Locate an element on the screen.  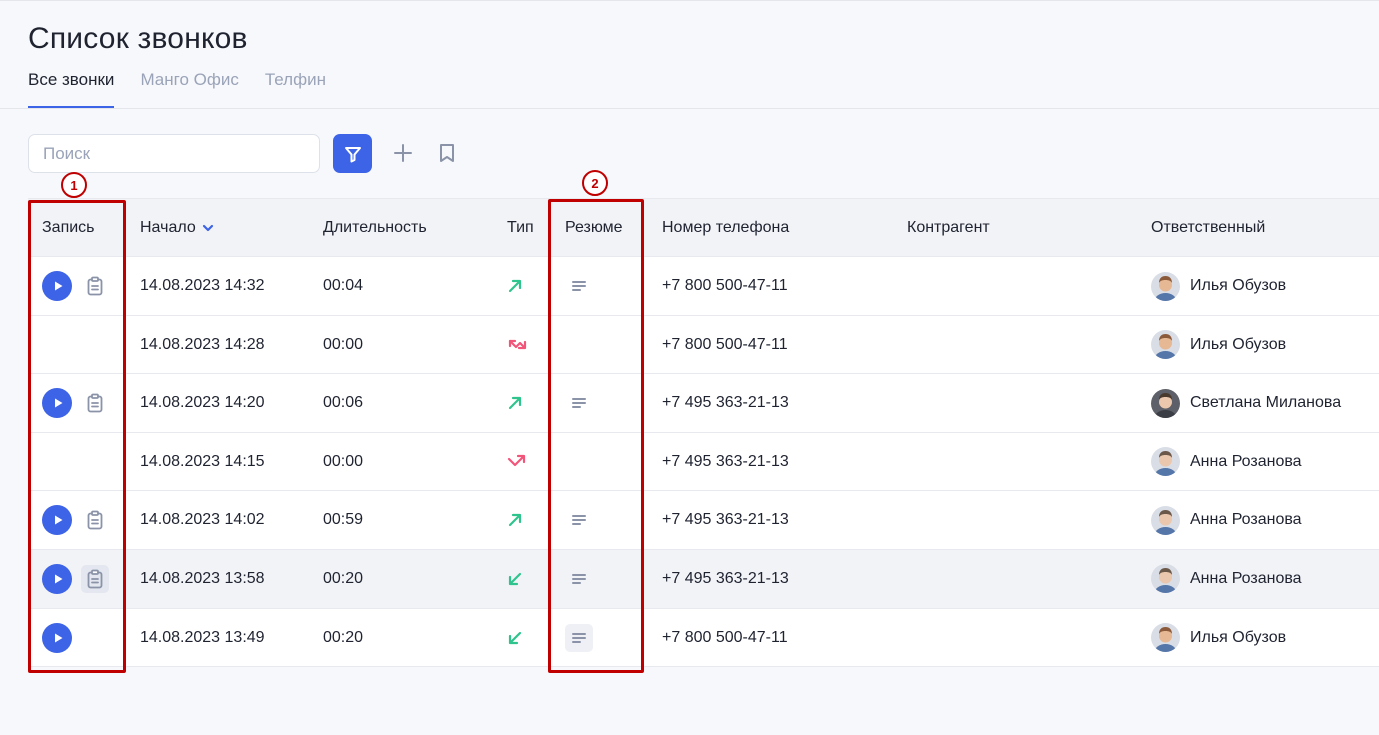
bookmark-icon is located at coordinates (447, 153).